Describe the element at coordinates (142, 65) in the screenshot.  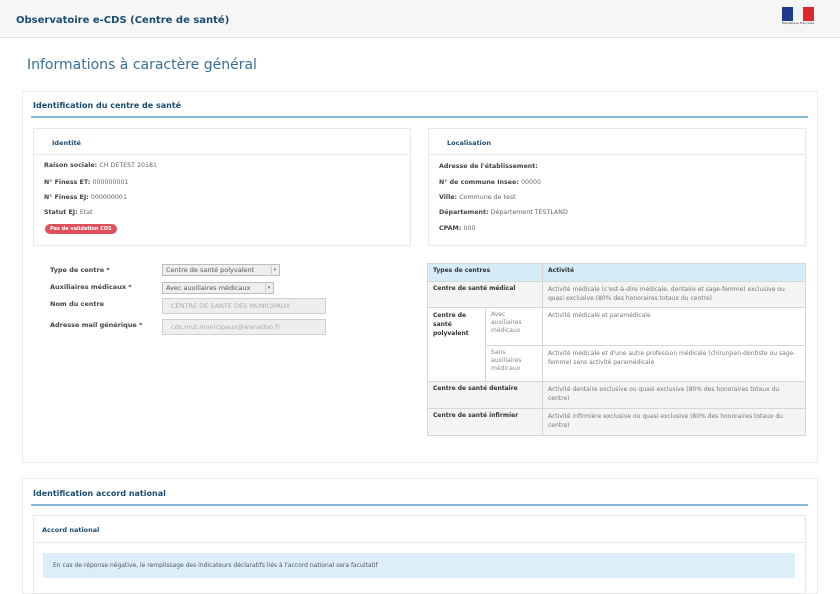
I see `page-title: Informations à caractère général` at that location.